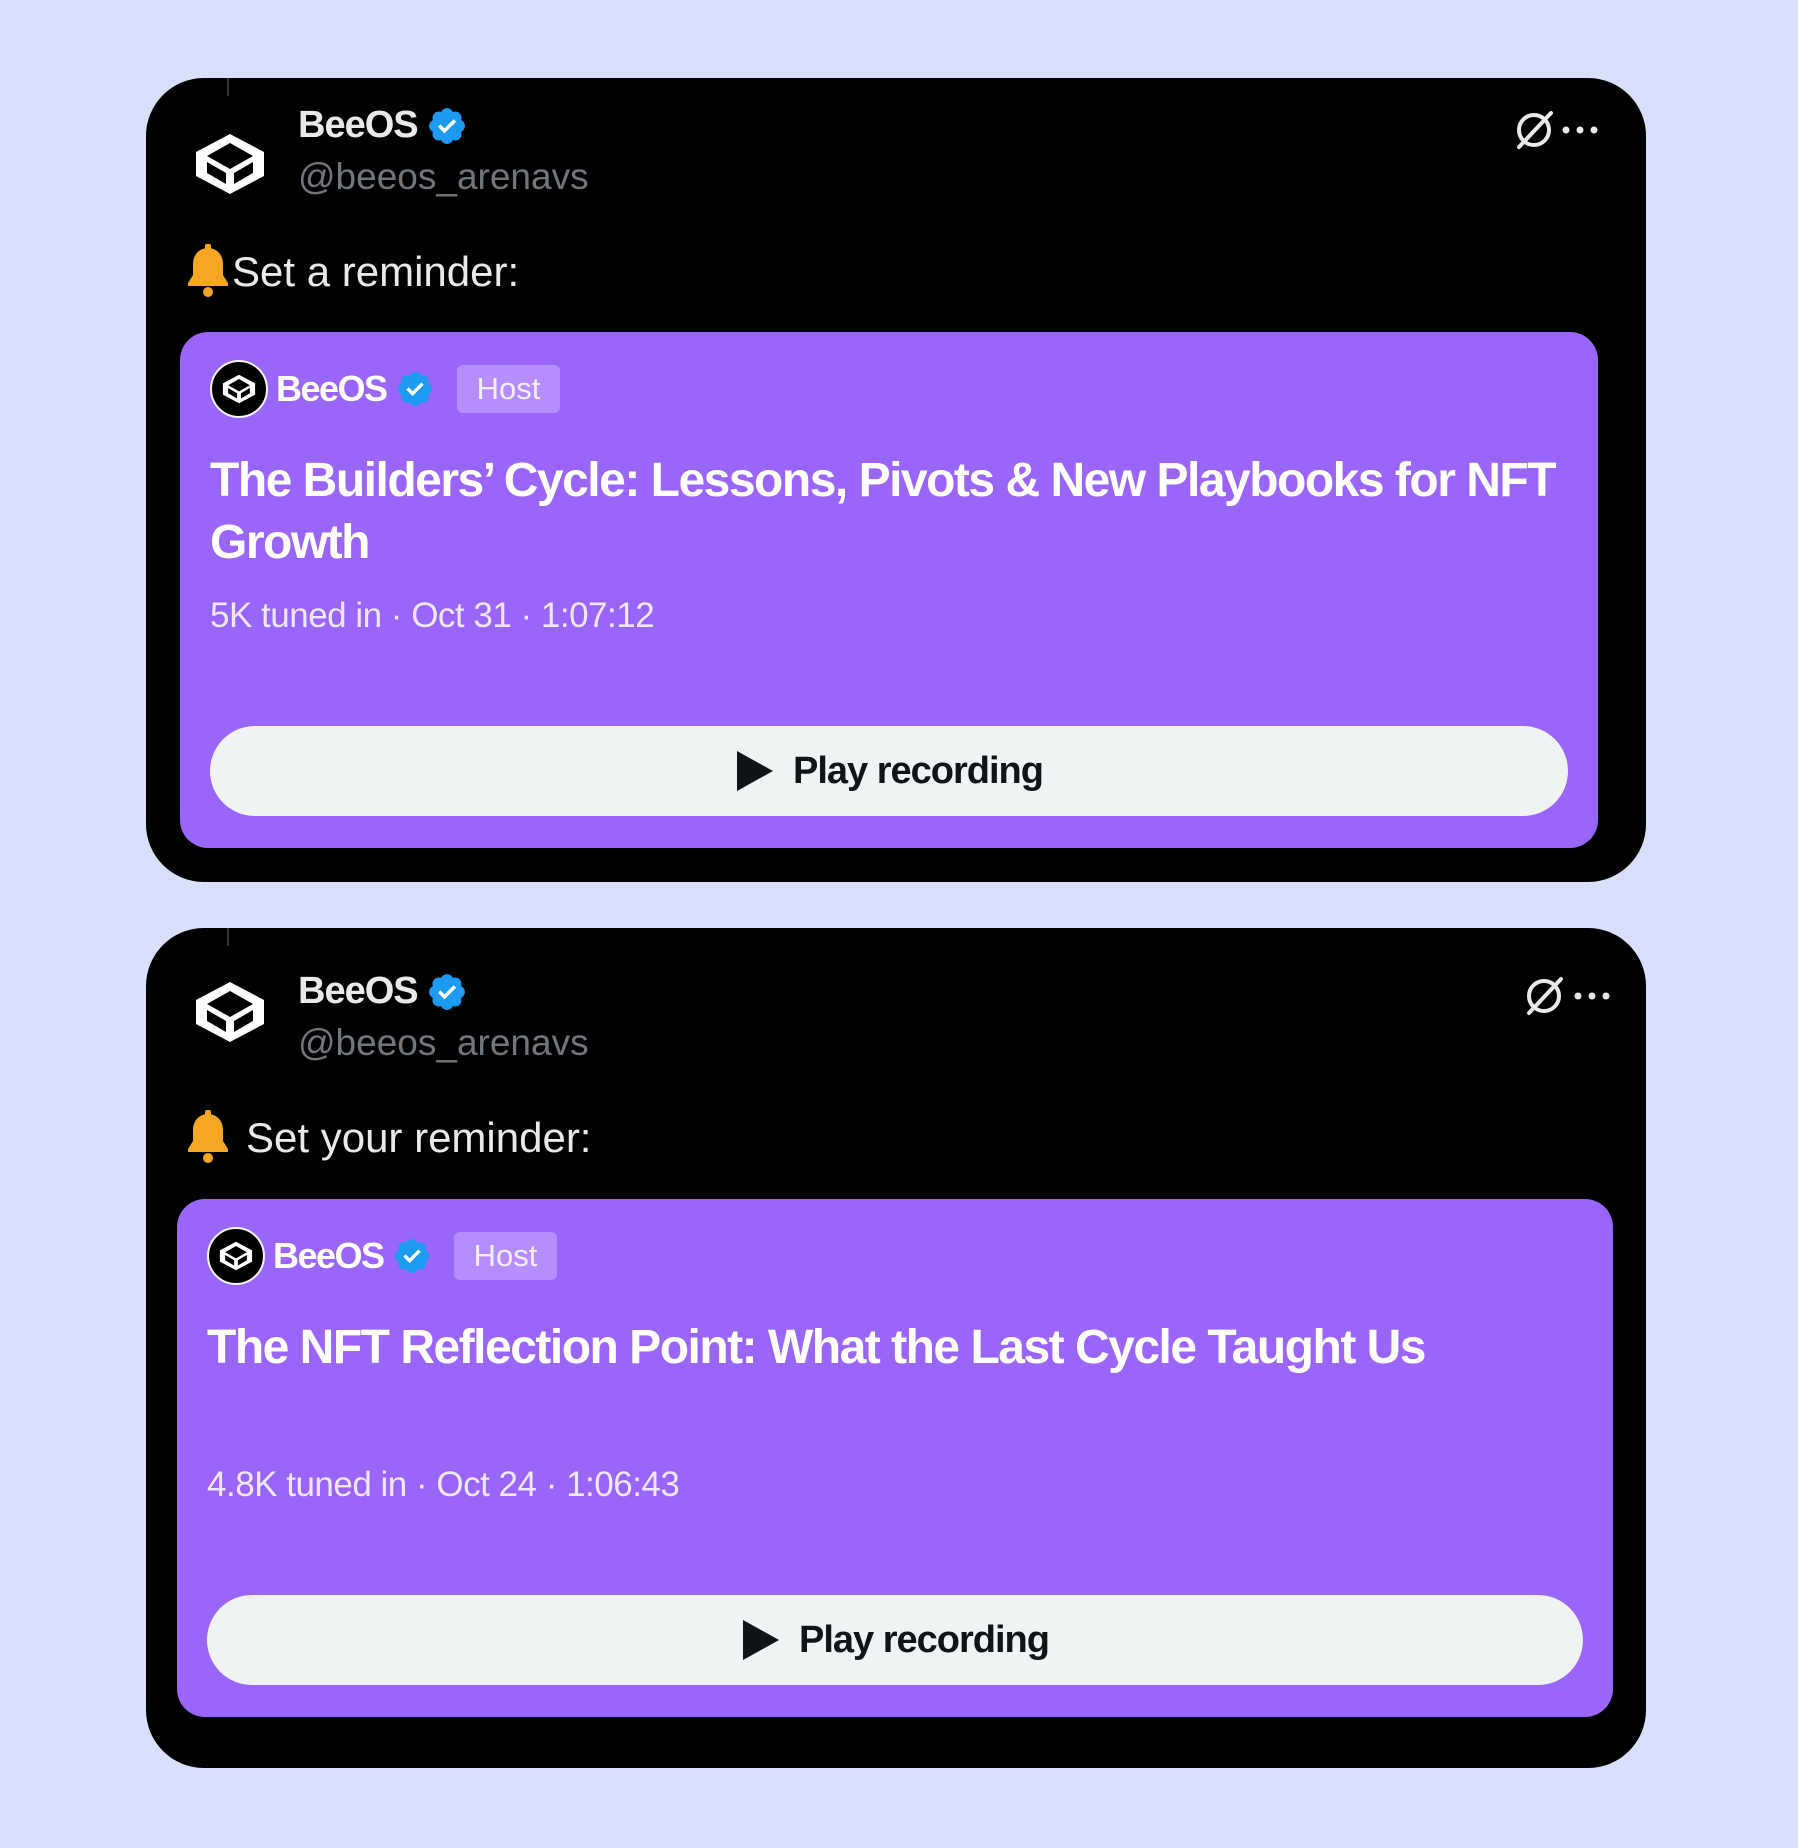 This screenshot has width=1798, height=1848. I want to click on post-text: Set your reminder:, so click(387, 1138).